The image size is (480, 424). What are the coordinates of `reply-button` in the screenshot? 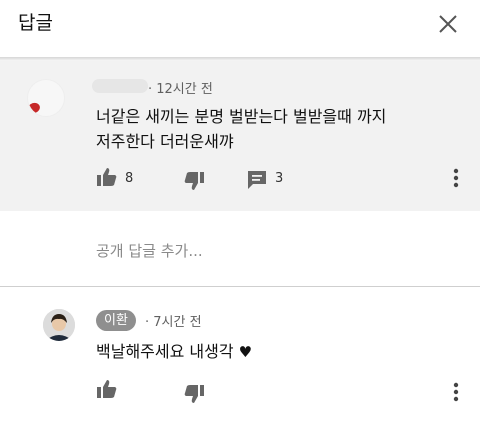 It's located at (257, 180).